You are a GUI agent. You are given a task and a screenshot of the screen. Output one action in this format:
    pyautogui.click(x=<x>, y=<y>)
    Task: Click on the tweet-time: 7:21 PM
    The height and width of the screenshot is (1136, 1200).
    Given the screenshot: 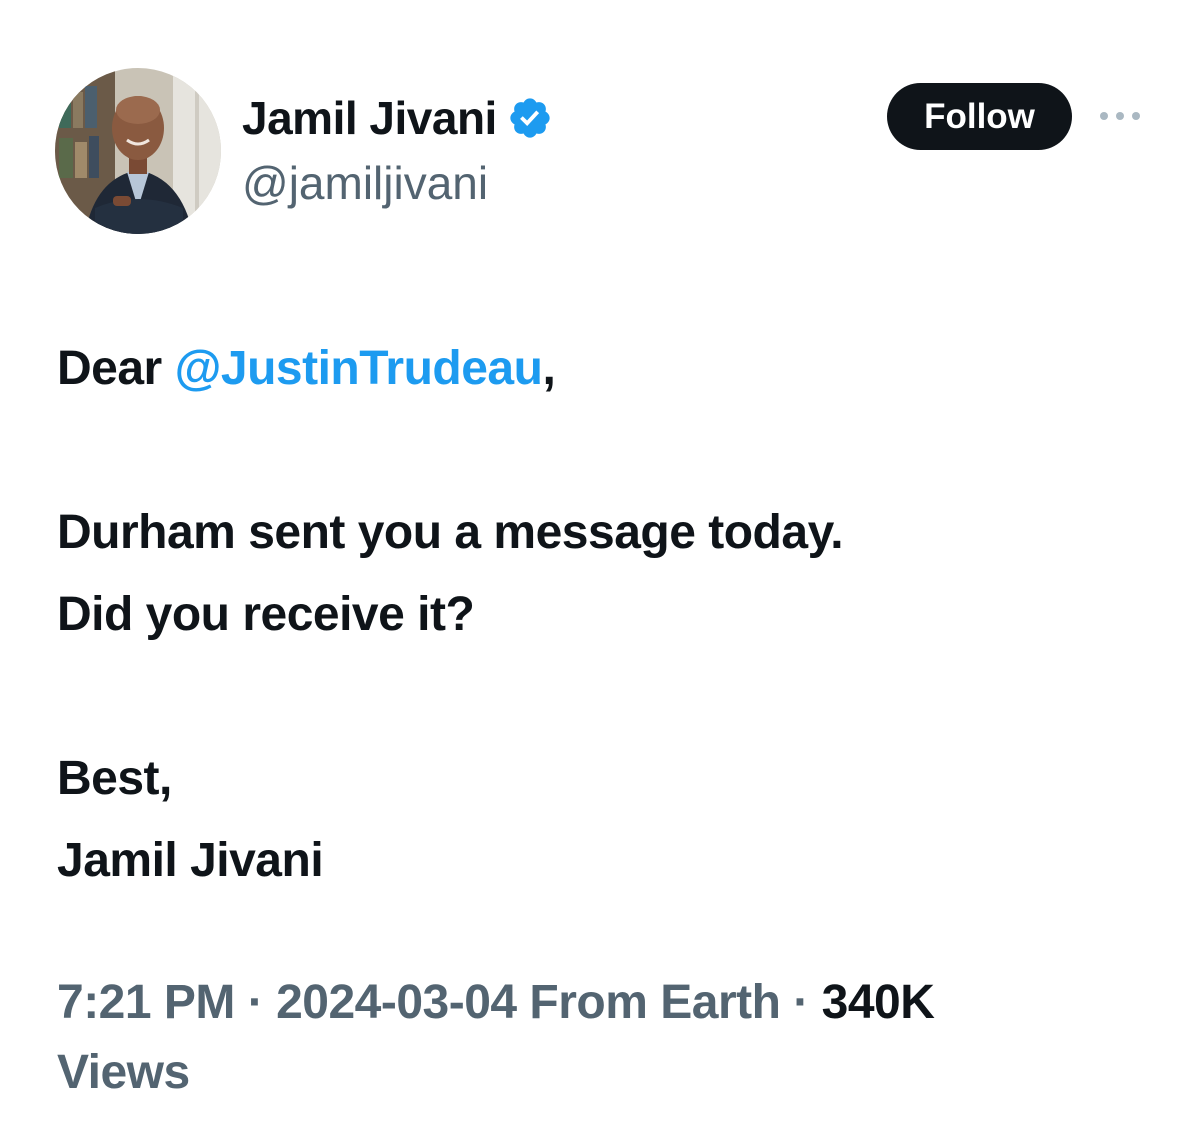 What is the action you would take?
    pyautogui.click(x=146, y=1002)
    